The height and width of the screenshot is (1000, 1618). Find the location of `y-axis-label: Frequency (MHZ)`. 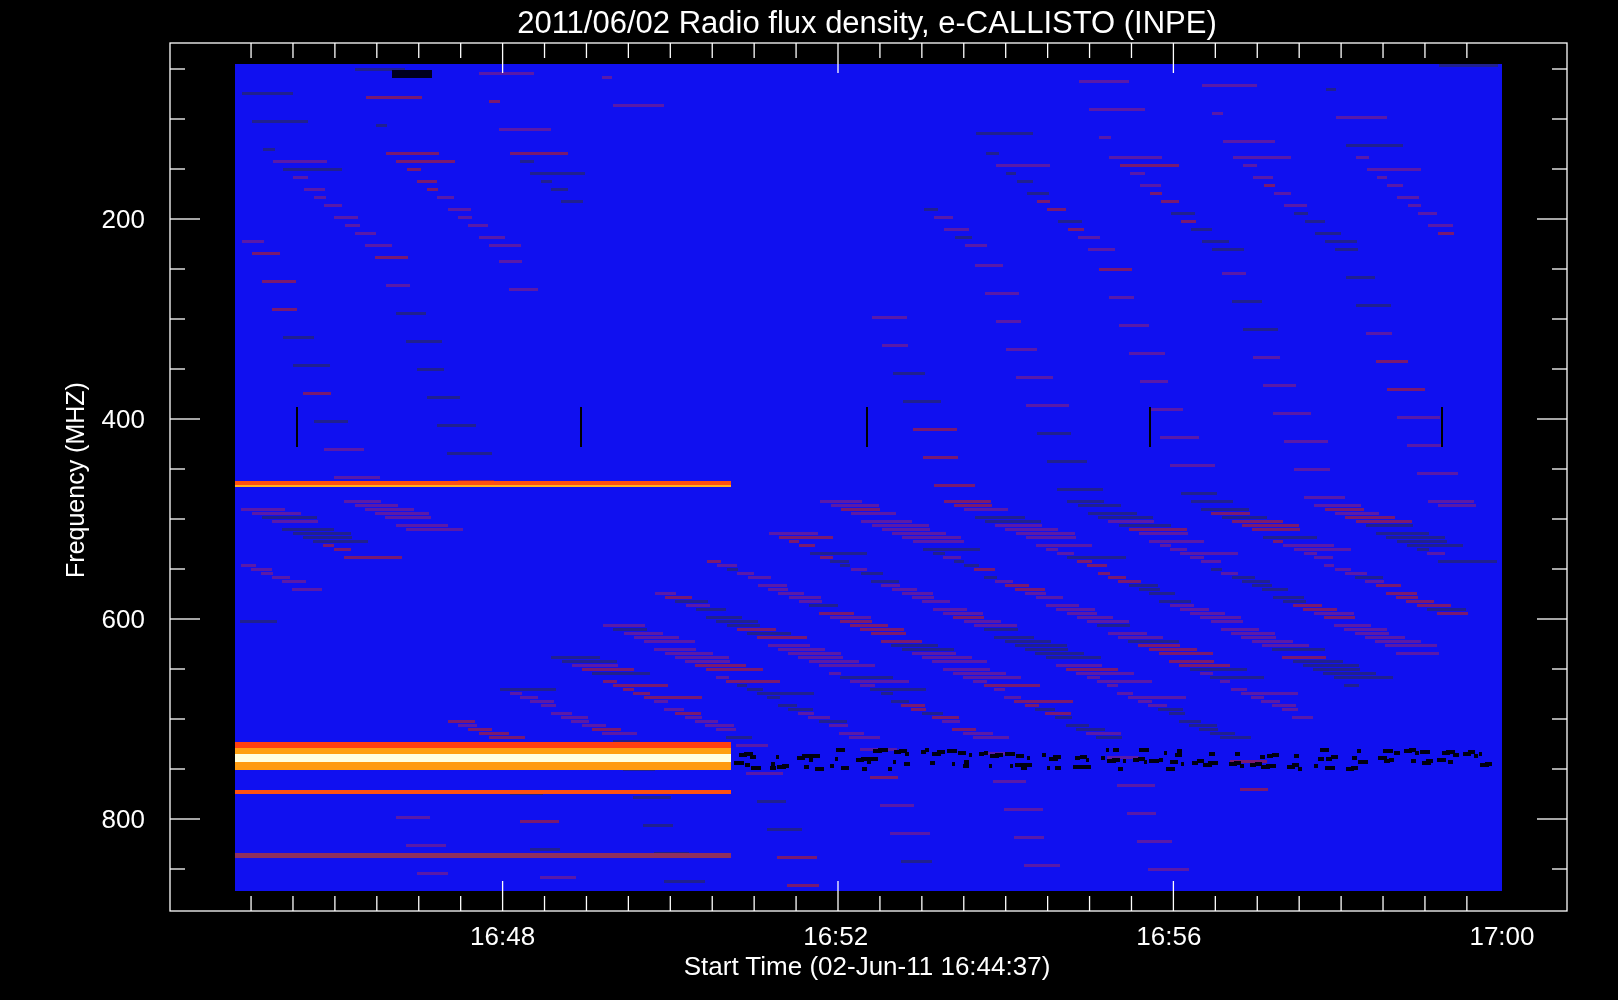

y-axis-label: Frequency (MHZ) is located at coordinates (75, 480).